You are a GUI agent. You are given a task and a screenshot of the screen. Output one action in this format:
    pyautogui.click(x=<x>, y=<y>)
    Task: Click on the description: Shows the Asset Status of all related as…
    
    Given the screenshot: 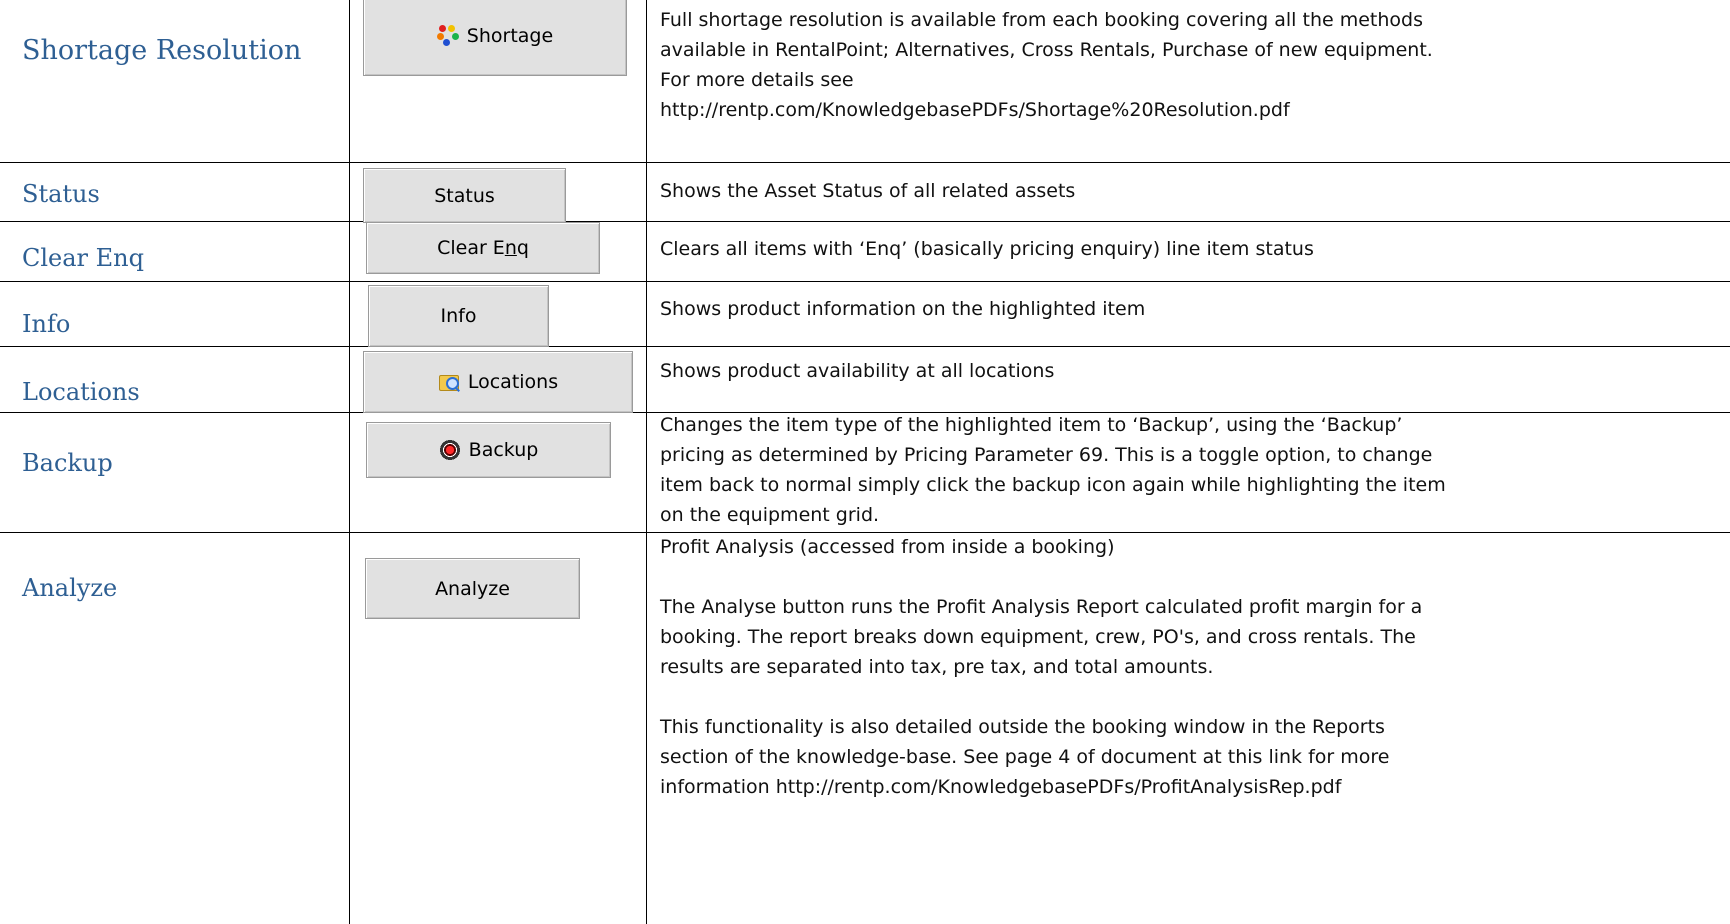 What is the action you would take?
    pyautogui.click(x=1185, y=191)
    